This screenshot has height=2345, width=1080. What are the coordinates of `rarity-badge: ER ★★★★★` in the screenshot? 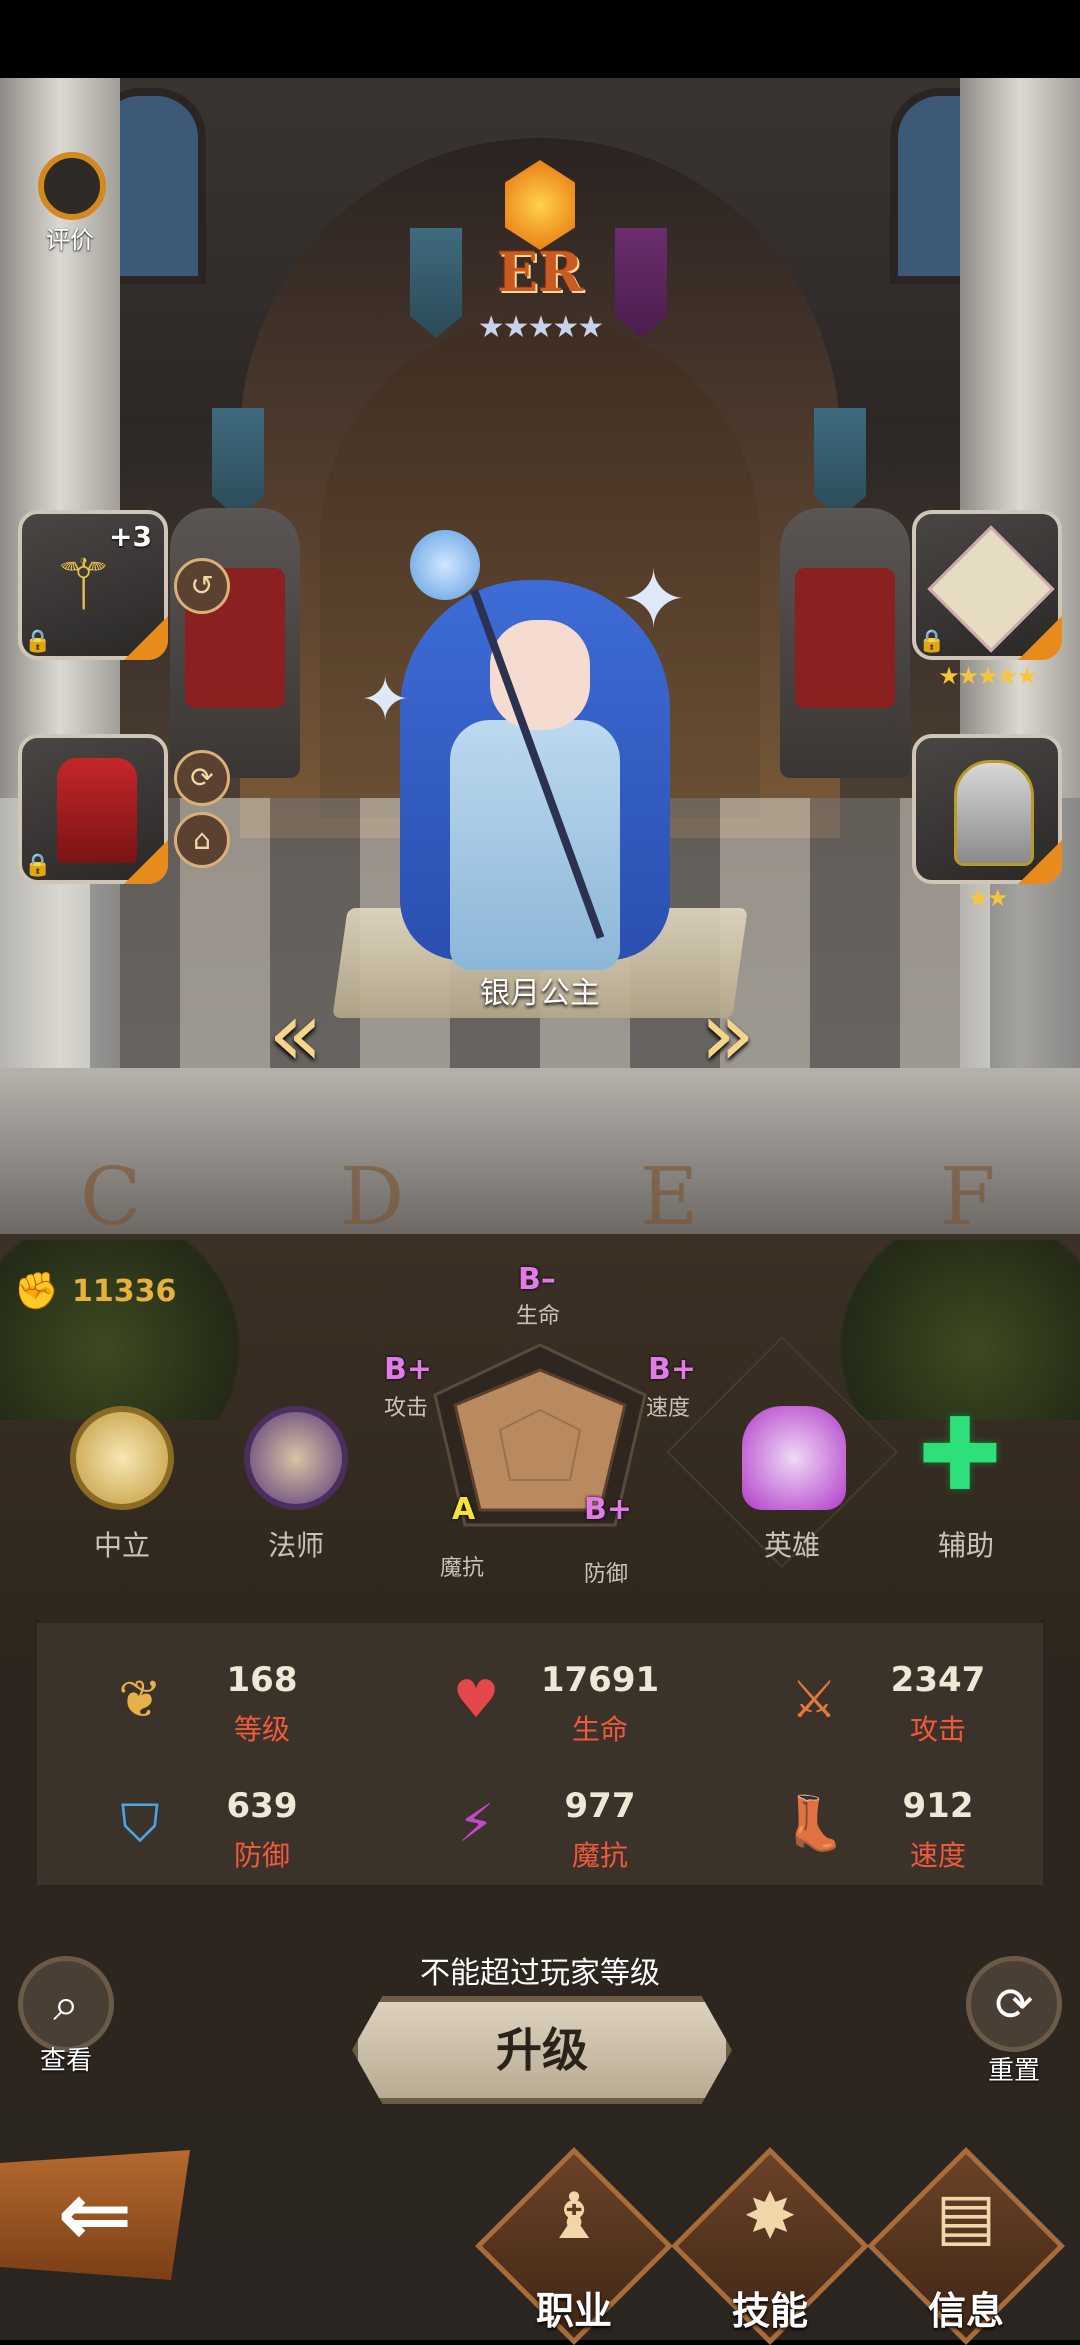 It's located at (540, 255).